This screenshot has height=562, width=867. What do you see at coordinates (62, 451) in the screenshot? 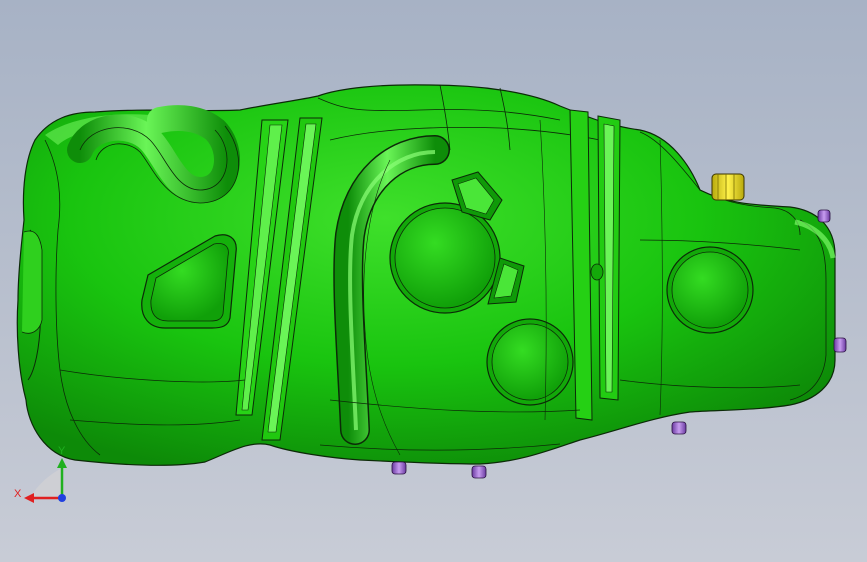
I see `triad-y-label: Y` at bounding box center [62, 451].